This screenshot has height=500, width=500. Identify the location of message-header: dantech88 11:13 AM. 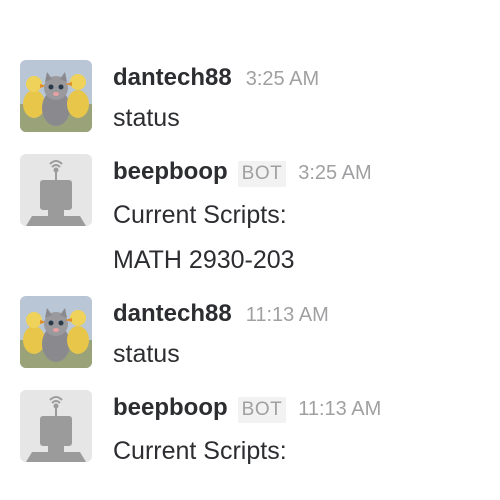
(221, 314).